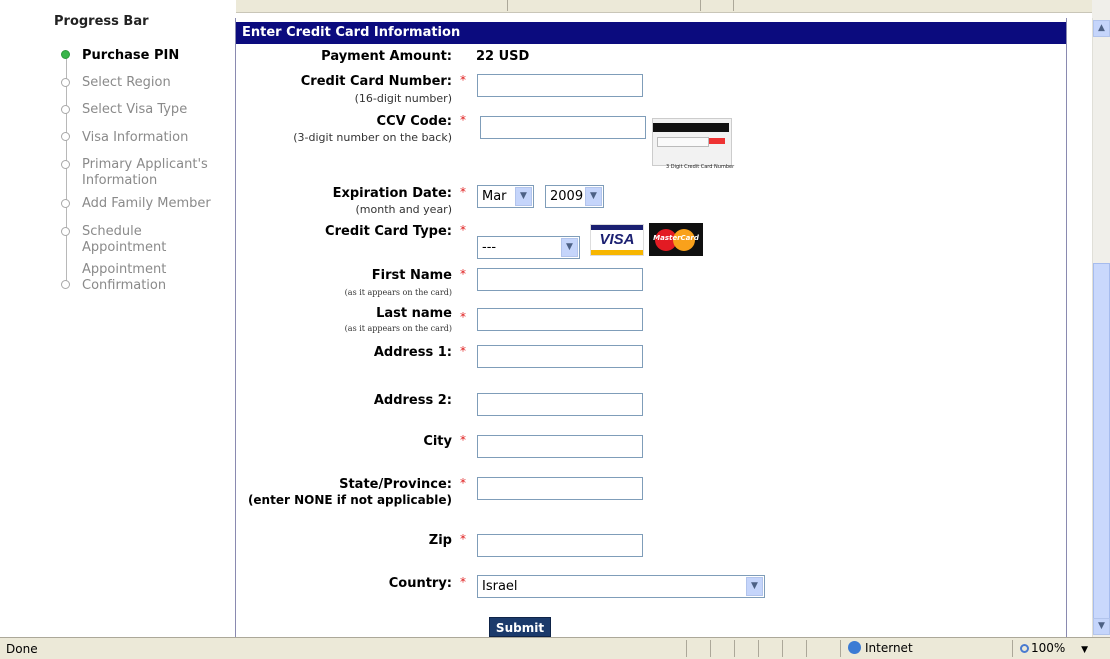 The height and width of the screenshot is (659, 1110). Describe the element at coordinates (1101, 443) in the screenshot. I see `scrollbar-thumb` at that location.